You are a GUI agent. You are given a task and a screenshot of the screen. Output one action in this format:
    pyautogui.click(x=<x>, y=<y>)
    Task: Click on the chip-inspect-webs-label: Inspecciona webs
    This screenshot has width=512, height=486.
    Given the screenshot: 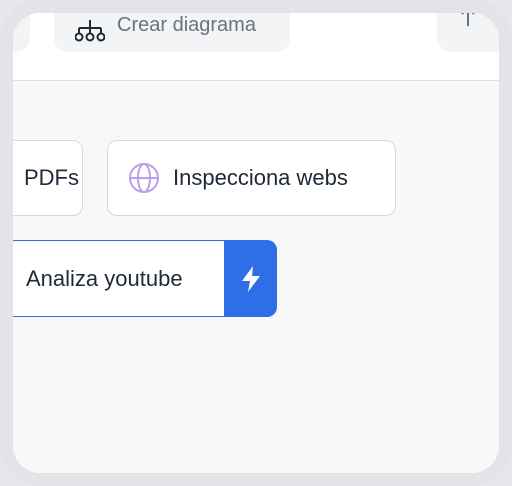 What is the action you would take?
    pyautogui.click(x=260, y=177)
    